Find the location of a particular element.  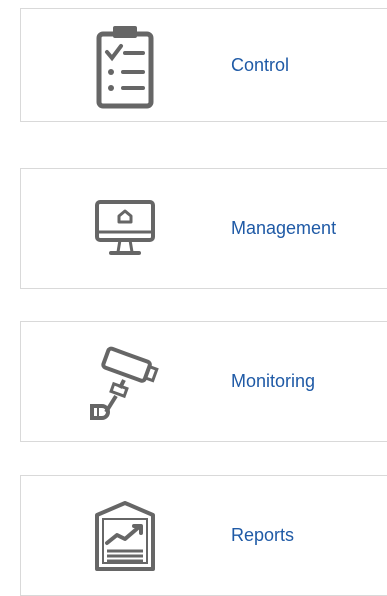

menu-label-reports: Reports is located at coordinates (262, 535).